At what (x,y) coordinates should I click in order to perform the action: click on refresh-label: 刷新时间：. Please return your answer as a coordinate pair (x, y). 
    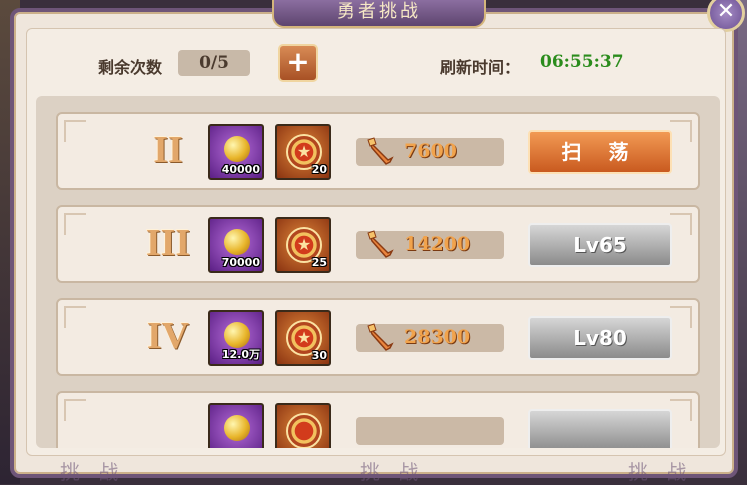
    Looking at the image, I should click on (480, 67).